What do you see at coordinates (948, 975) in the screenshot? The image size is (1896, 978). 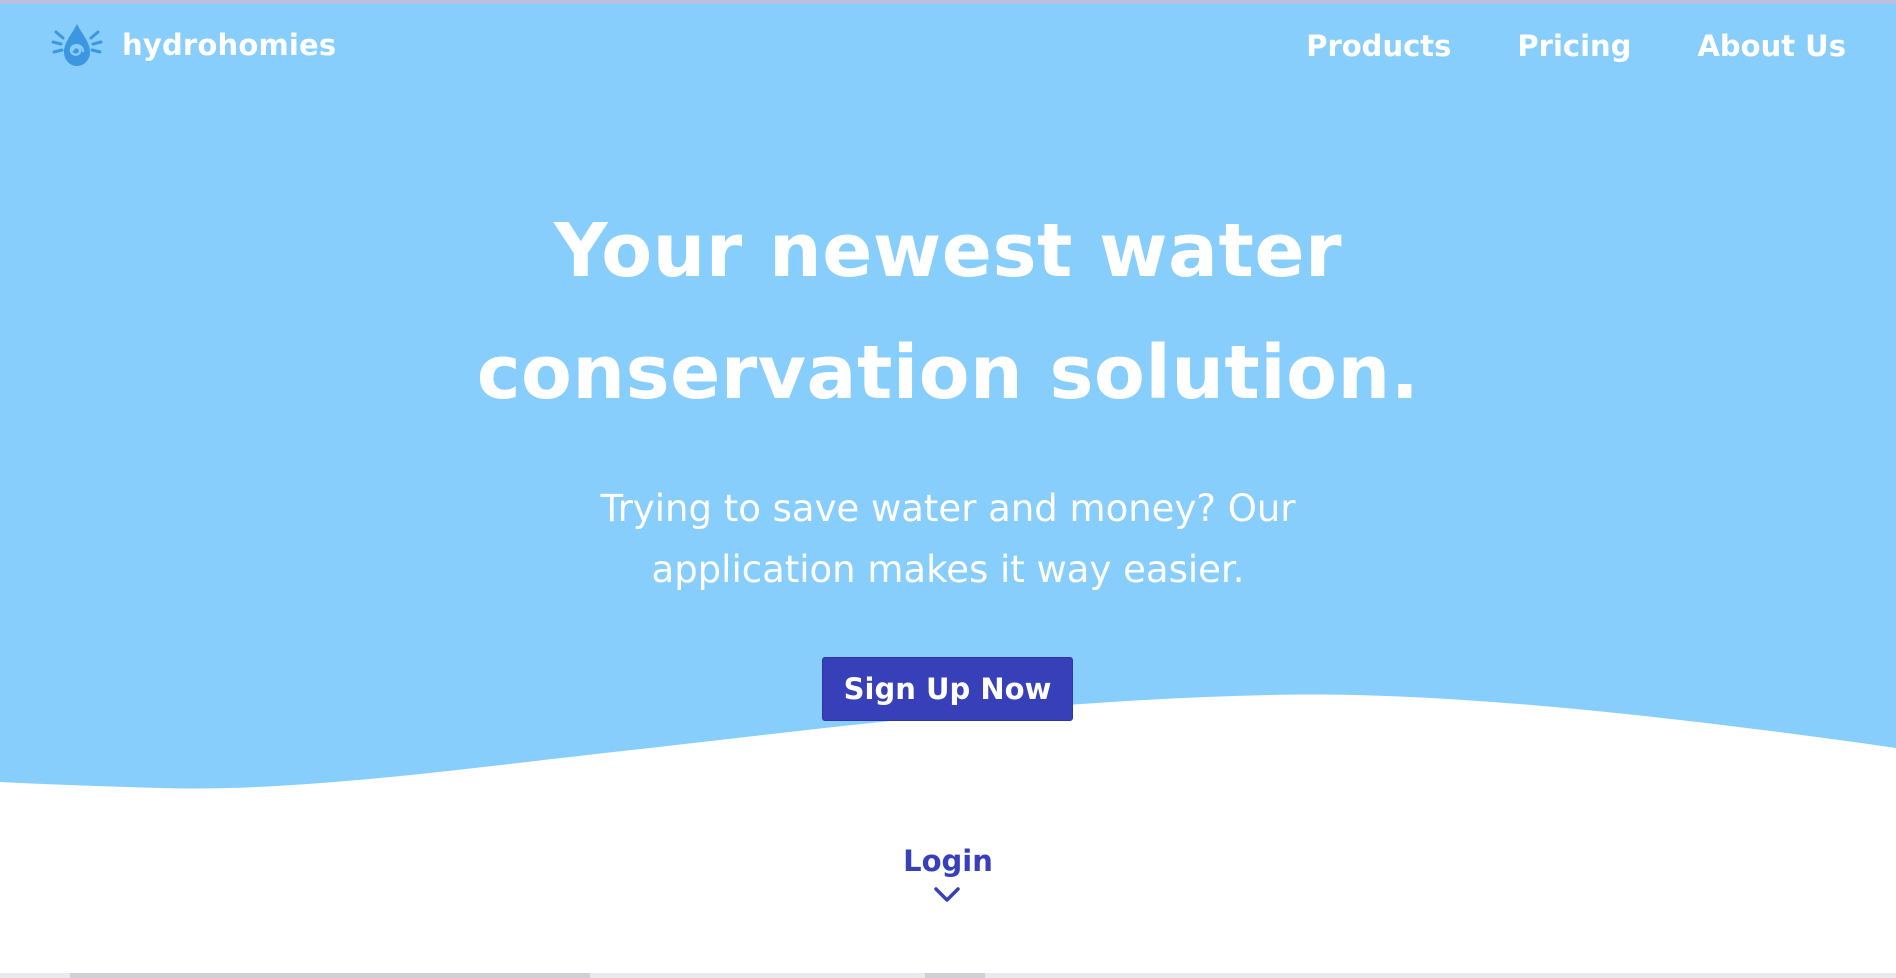 I see `bottom-scroll-edge` at bounding box center [948, 975].